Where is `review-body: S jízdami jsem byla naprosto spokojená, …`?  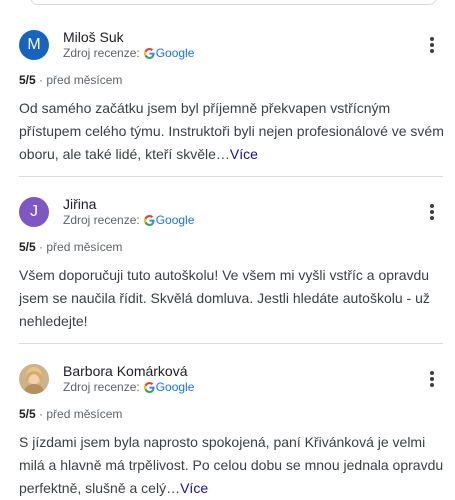 review-body: S jízdami jsem byla naprosto spokojená, … is located at coordinates (231, 465).